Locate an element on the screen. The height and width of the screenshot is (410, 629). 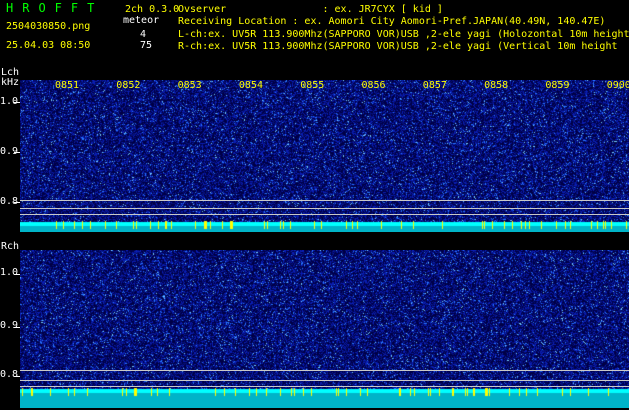
time-tick-label: 0855 is located at coordinates (312, 85).